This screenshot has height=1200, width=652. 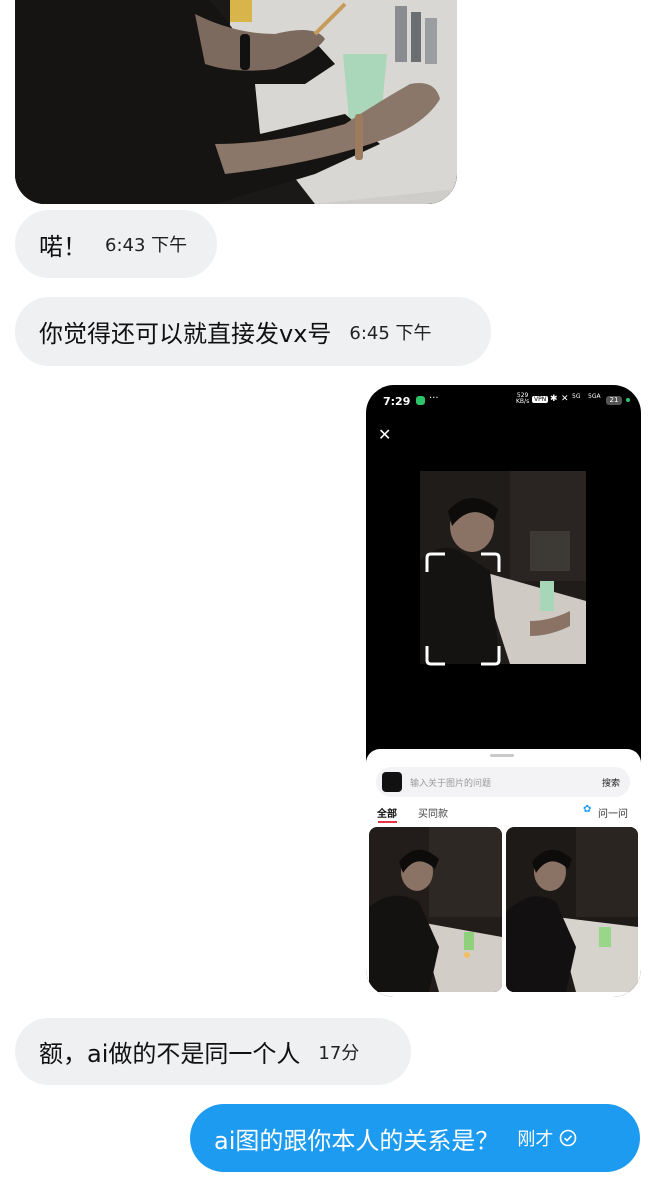 What do you see at coordinates (540, 399) in the screenshot?
I see `vpn-badge: VPN` at bounding box center [540, 399].